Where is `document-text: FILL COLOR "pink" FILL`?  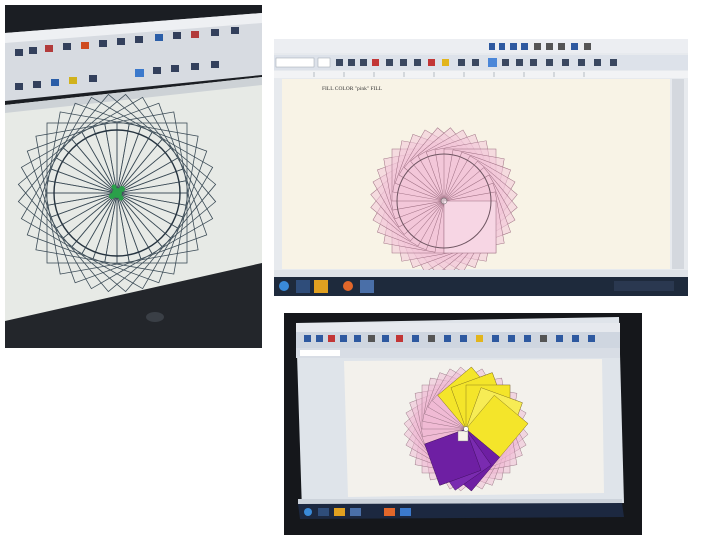 document-text: FILL COLOR "pink" FILL is located at coordinates (352, 89).